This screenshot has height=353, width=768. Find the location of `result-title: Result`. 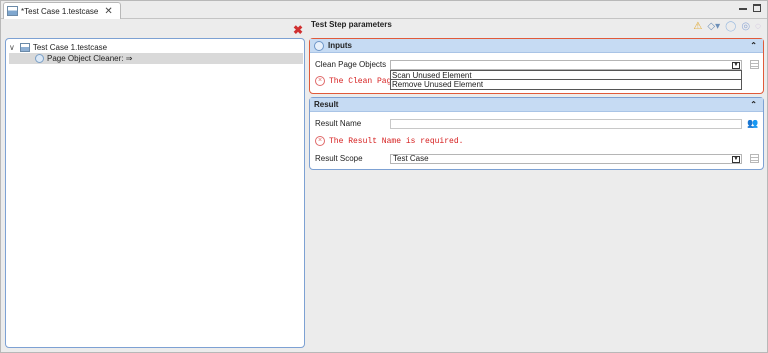

result-title: Result is located at coordinates (326, 104).